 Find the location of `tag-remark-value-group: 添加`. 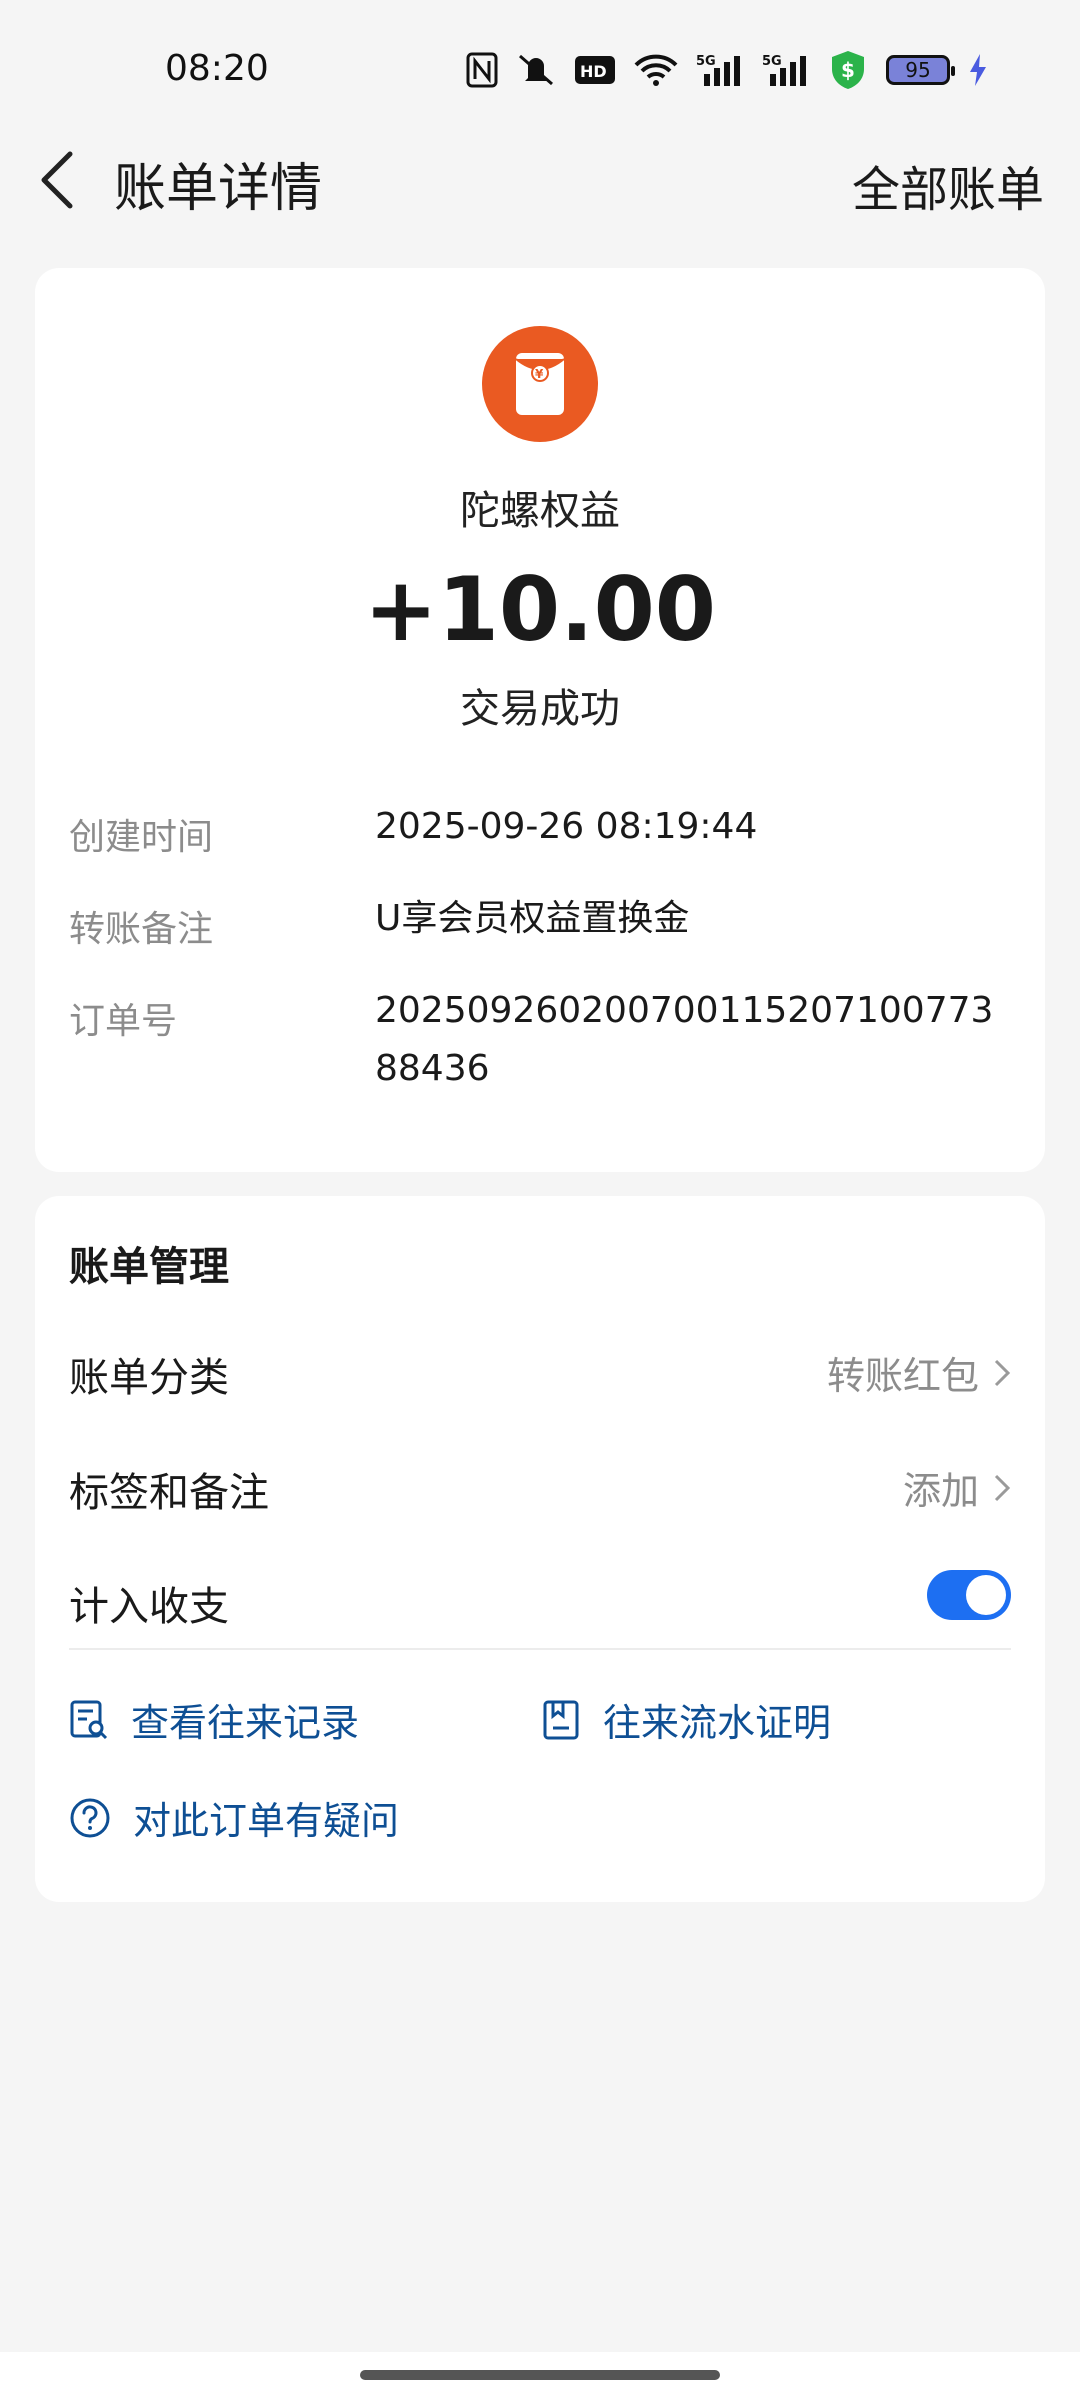

tag-remark-value-group: 添加 is located at coordinates (957, 1487).